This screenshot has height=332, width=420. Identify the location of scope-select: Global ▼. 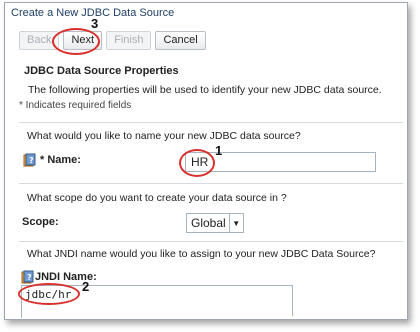
(215, 223).